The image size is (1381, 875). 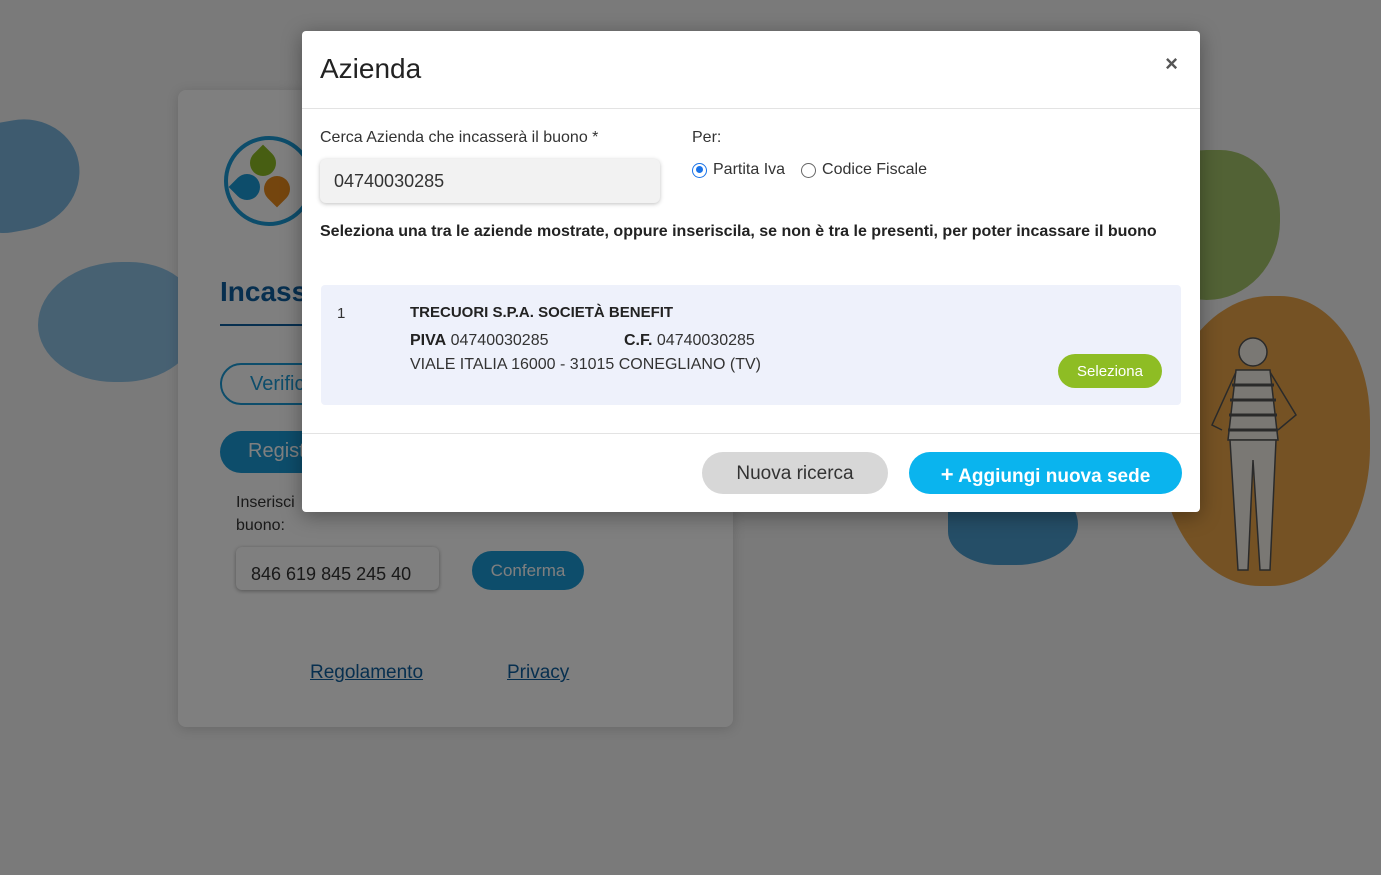 I want to click on piva-value: 04740030285, so click(x=499, y=340).